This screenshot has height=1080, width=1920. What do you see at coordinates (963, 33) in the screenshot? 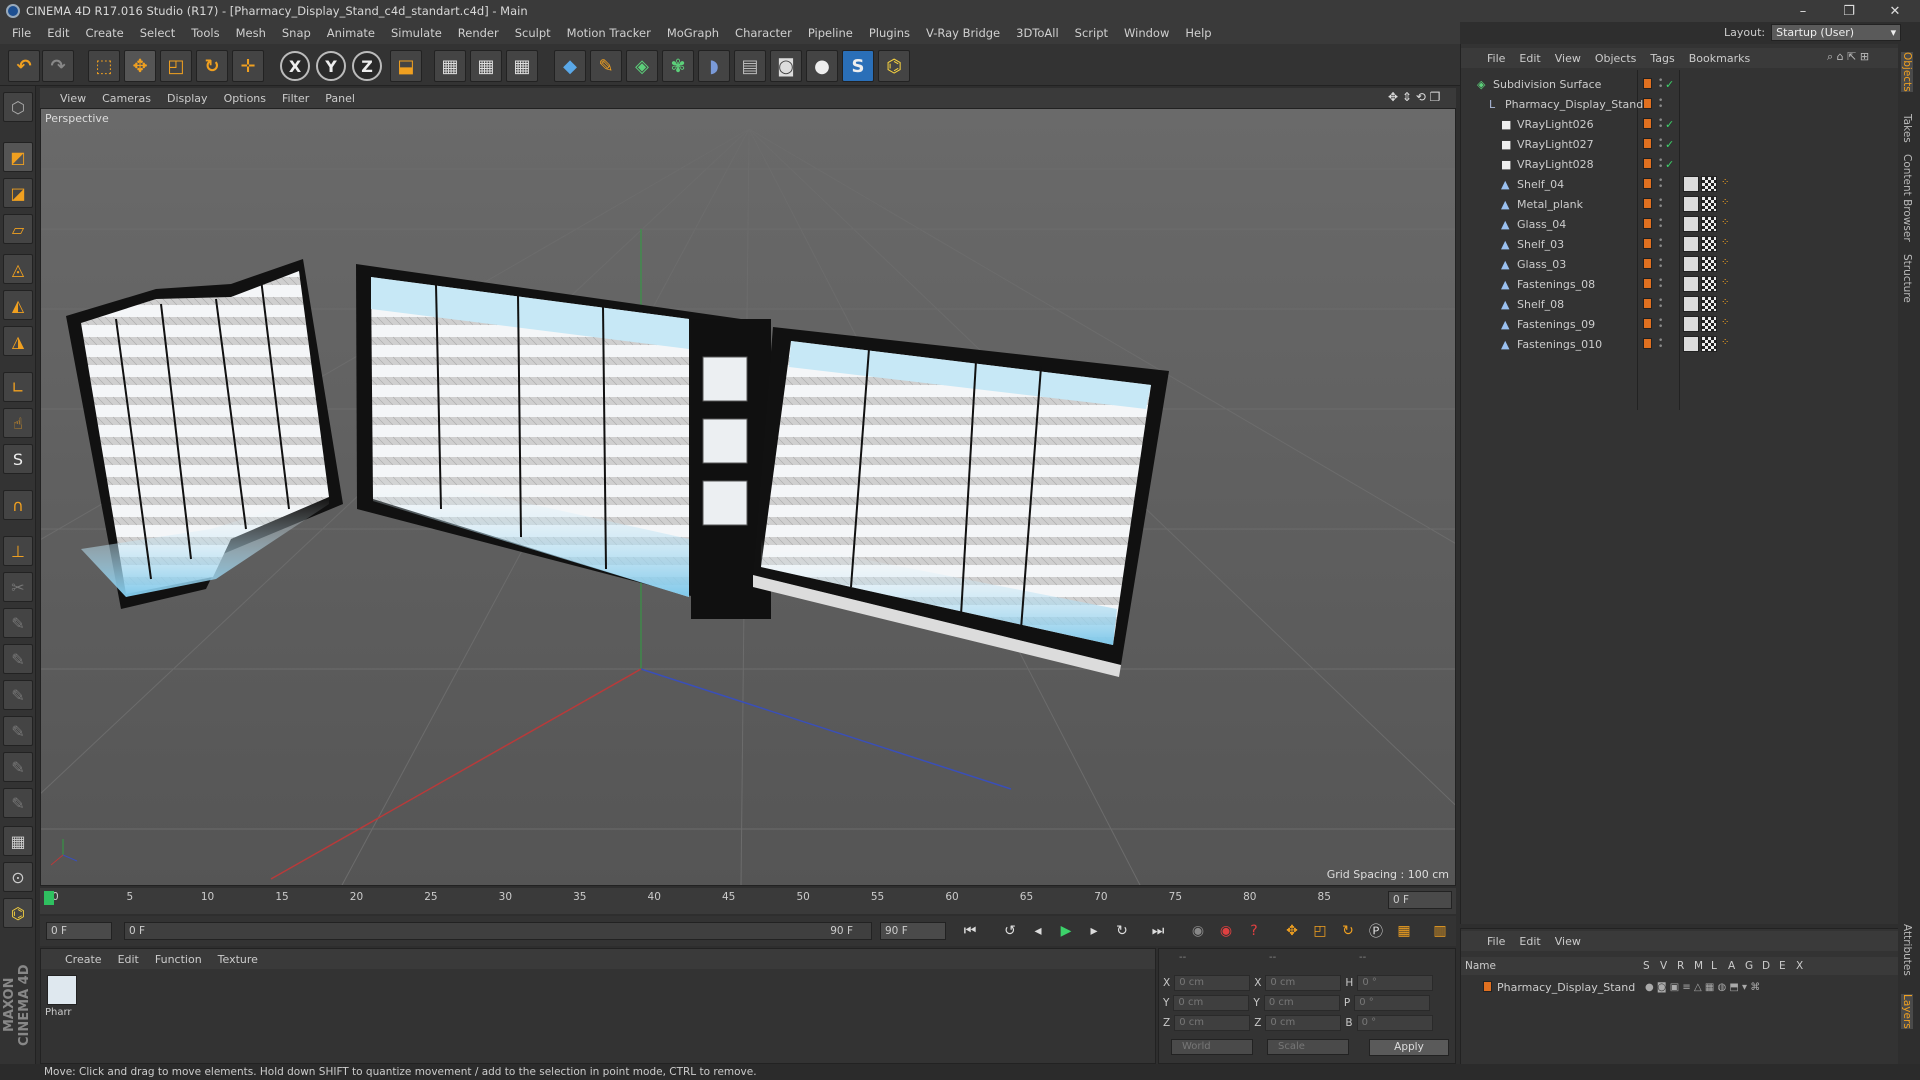
I see `menu-vray-bridge: V-Ray Bridge` at bounding box center [963, 33].